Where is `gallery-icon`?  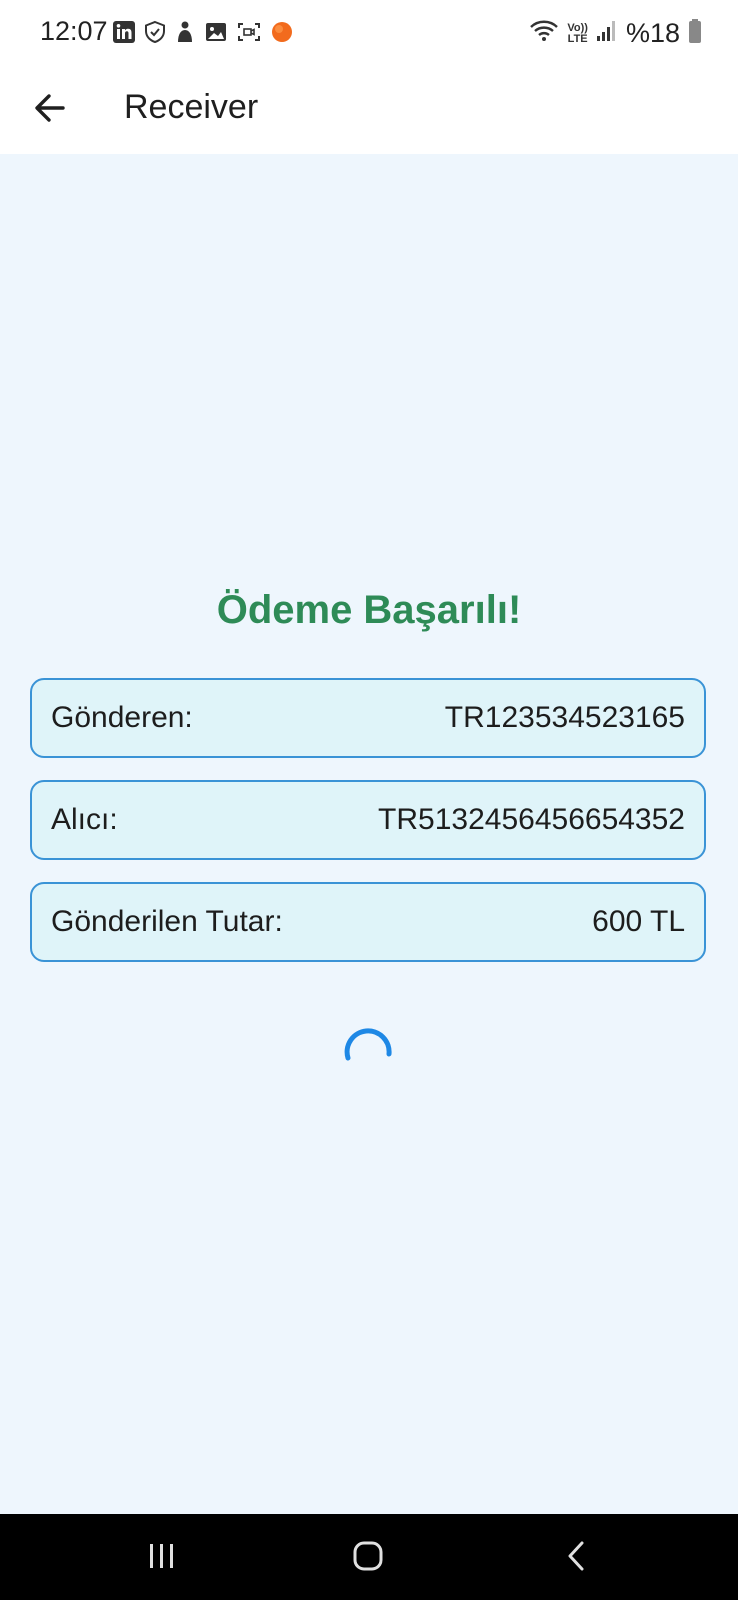
gallery-icon is located at coordinates (216, 34).